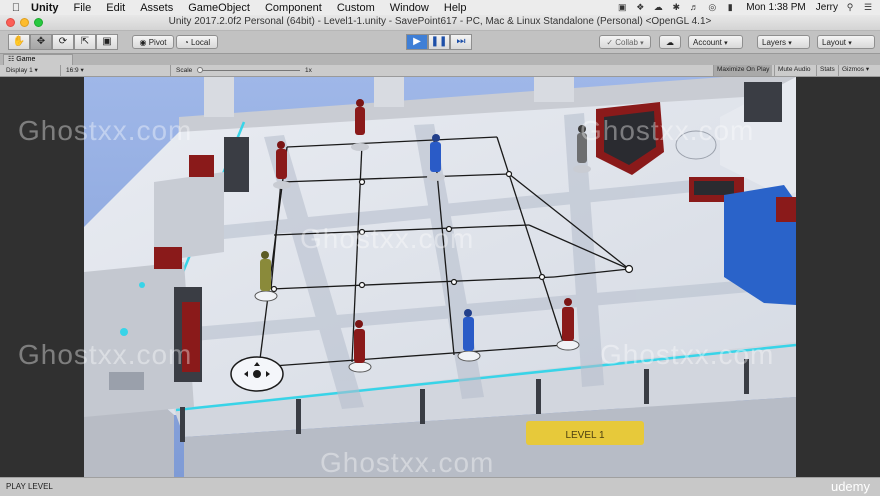 The width and height of the screenshot is (880, 496). Describe the element at coordinates (455, 8) in the screenshot. I see `menu-help: Help` at that location.